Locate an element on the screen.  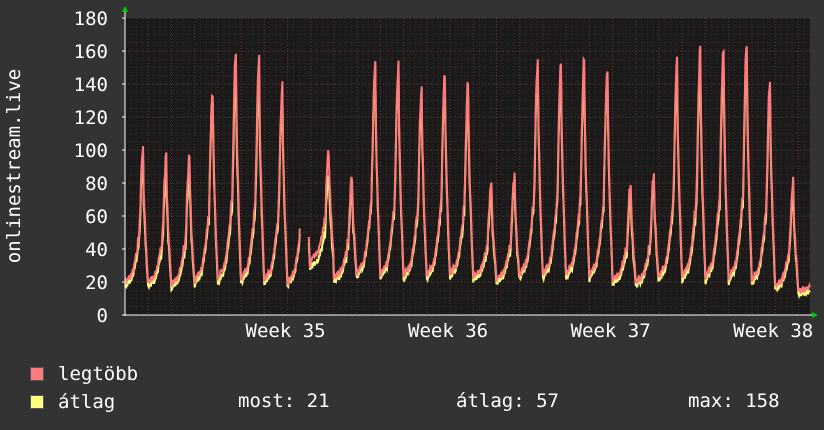
y-axis-label: onlinestream.live is located at coordinates (14, 166).